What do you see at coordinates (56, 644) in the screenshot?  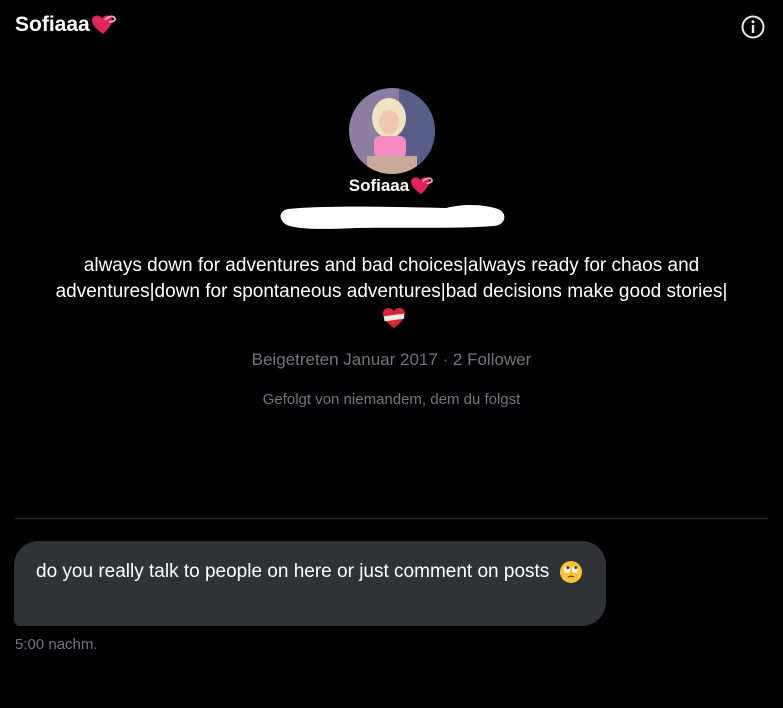 I see `message-timestamp: 5:00 nachm.` at bounding box center [56, 644].